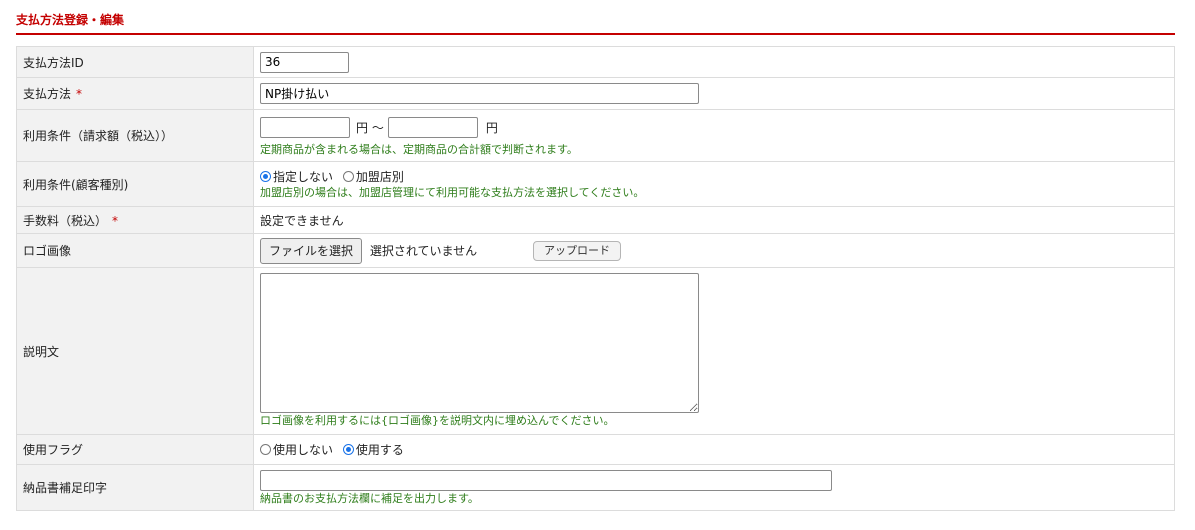 The height and width of the screenshot is (530, 1195). Describe the element at coordinates (479, 343) in the screenshot. I see `description-textarea` at that location.